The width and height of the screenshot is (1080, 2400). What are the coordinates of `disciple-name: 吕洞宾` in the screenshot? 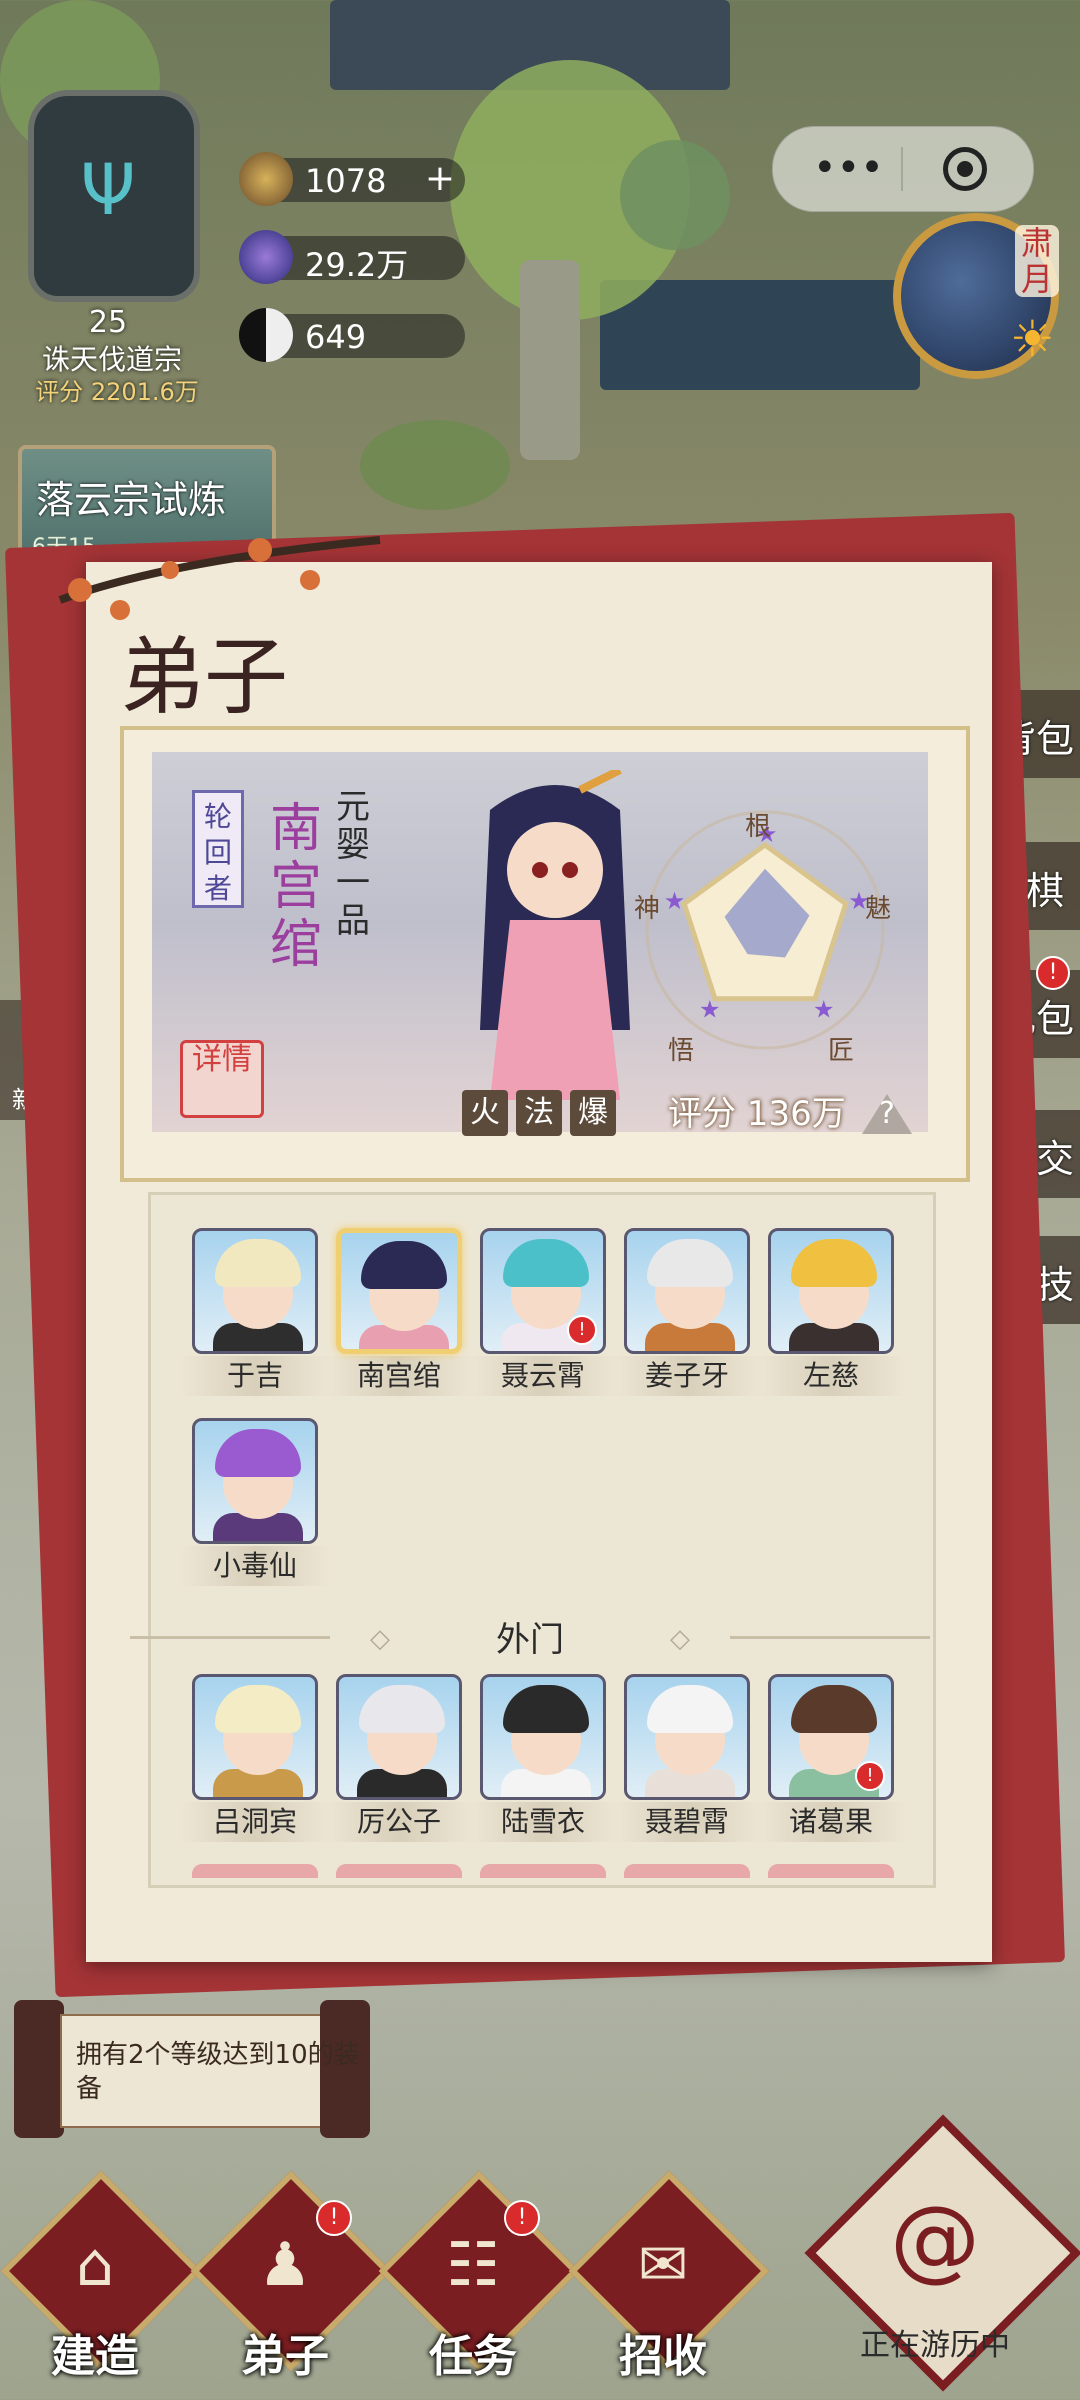 It's located at (255, 1822).